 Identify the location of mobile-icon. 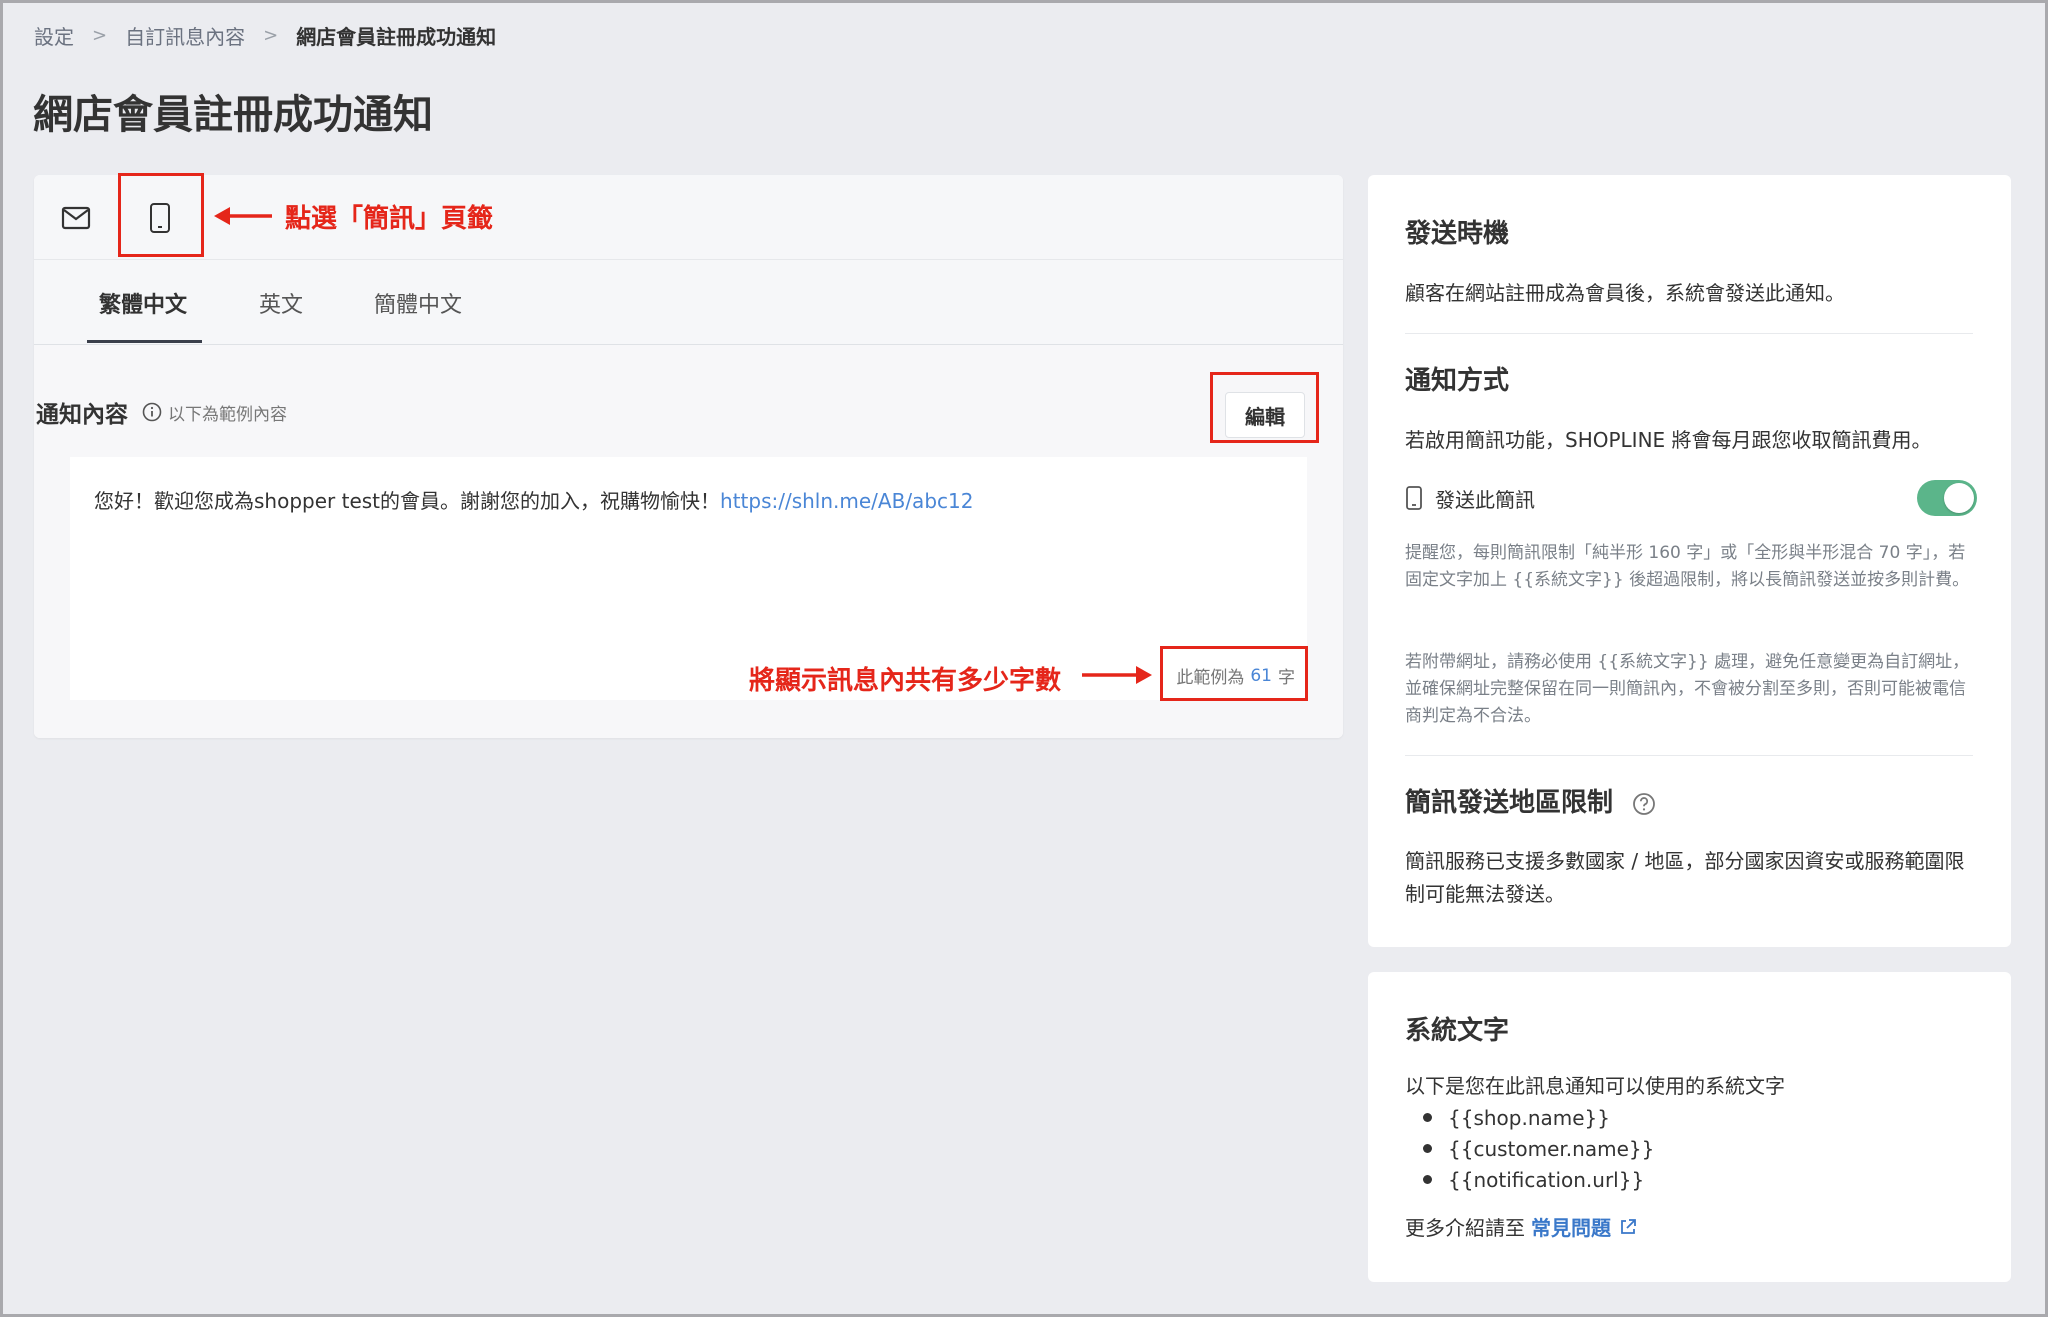
(1414, 498).